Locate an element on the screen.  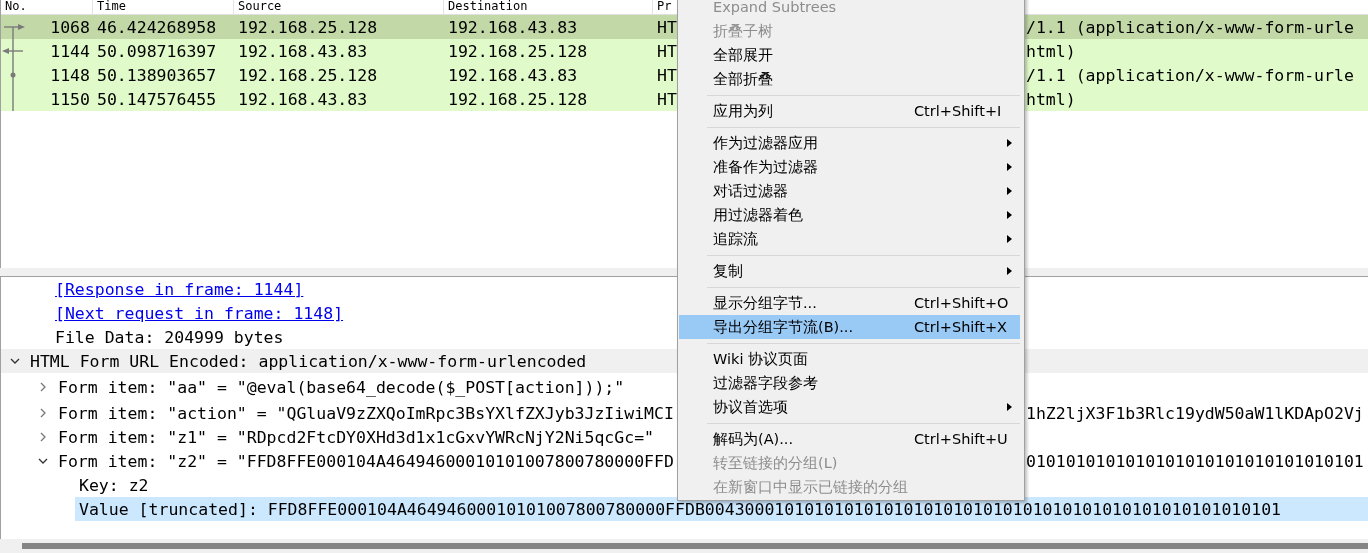
tree-item-text: File Data: 204999 bytes is located at coordinates (169, 337).